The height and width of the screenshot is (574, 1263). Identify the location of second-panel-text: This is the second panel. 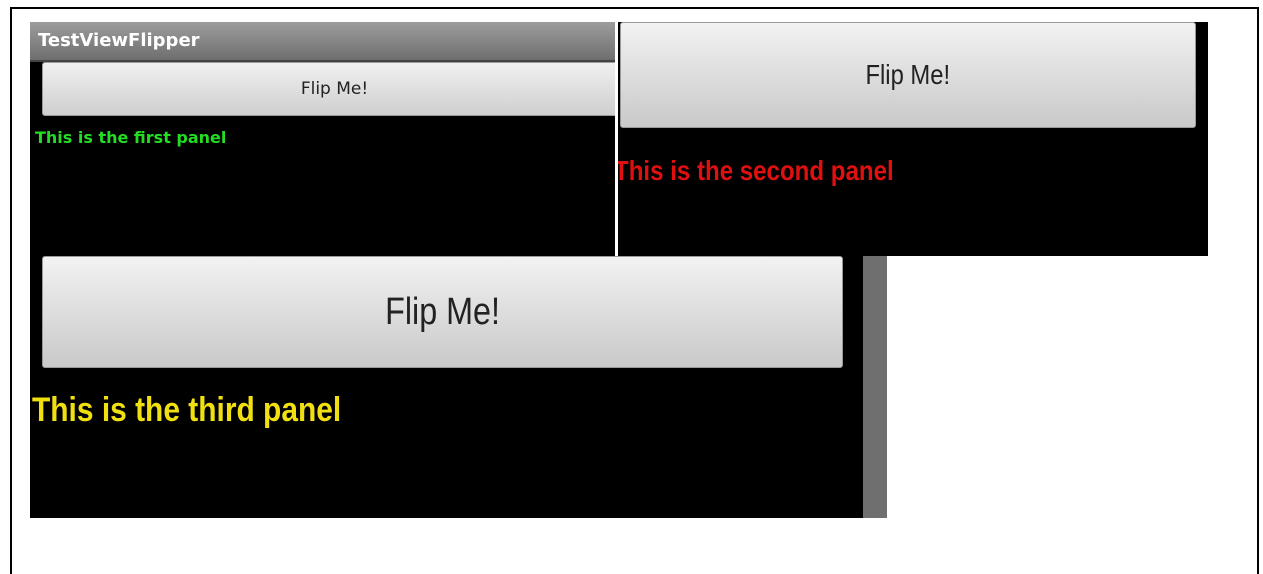
(756, 170).